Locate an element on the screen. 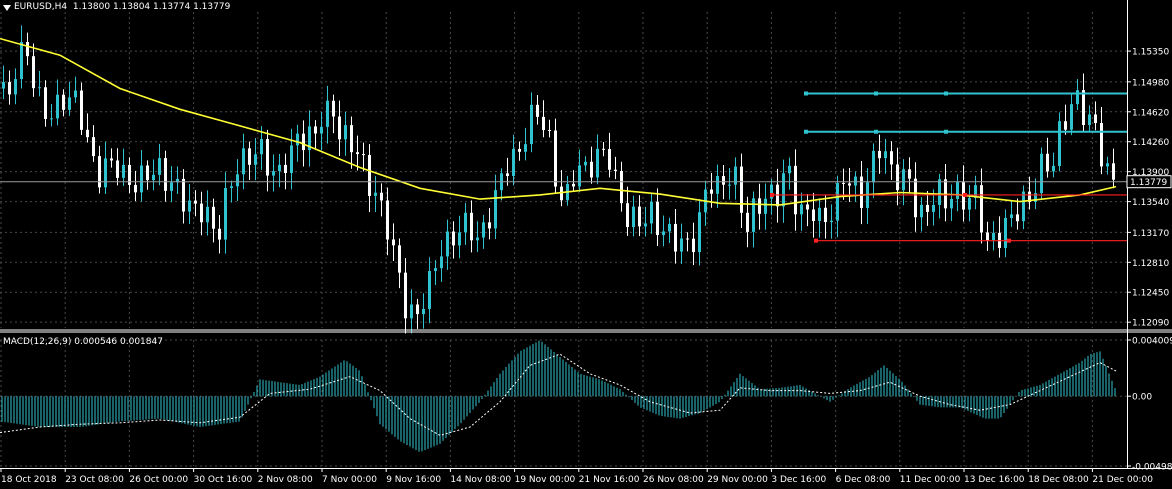 The image size is (1172, 489). time-tick-label: 23 Oct 08:00 is located at coordinates (94, 480).